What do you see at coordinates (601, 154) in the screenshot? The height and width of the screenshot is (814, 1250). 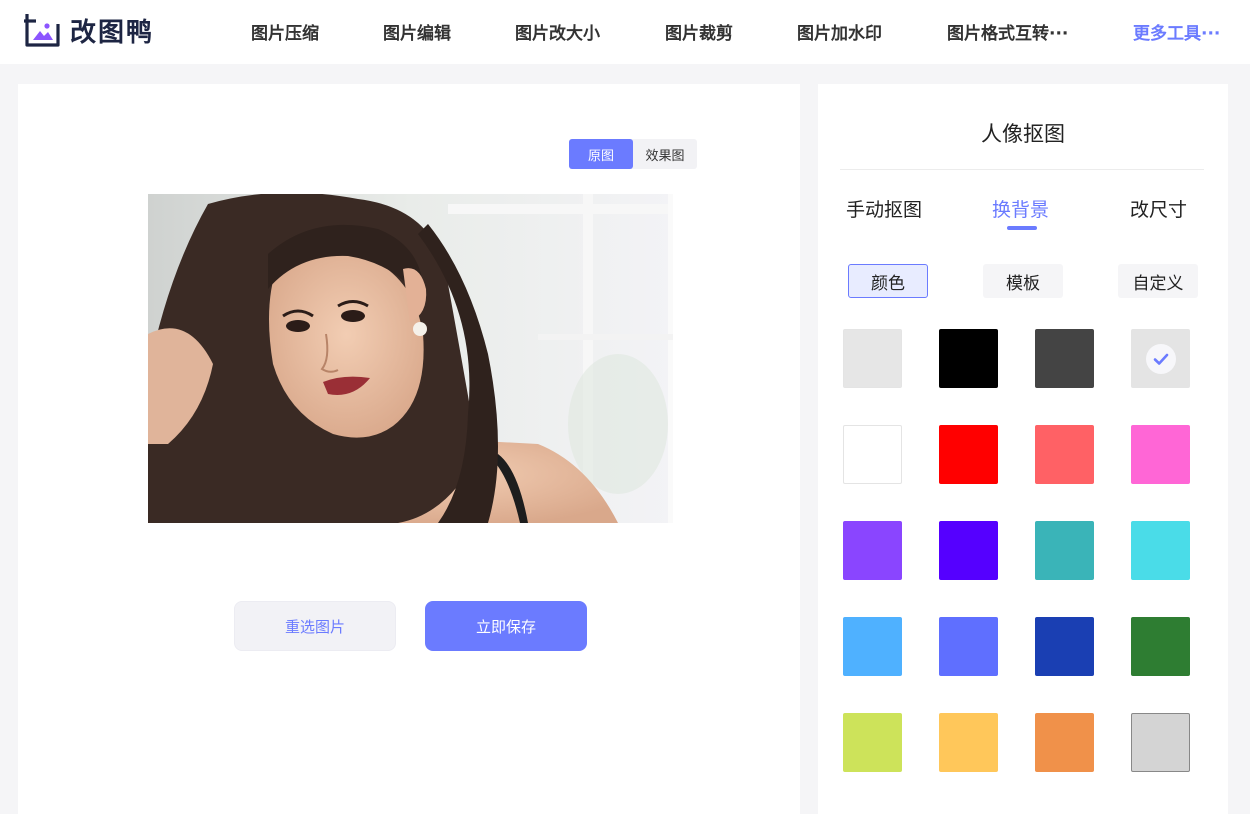 I see `toggle-original: 原图` at bounding box center [601, 154].